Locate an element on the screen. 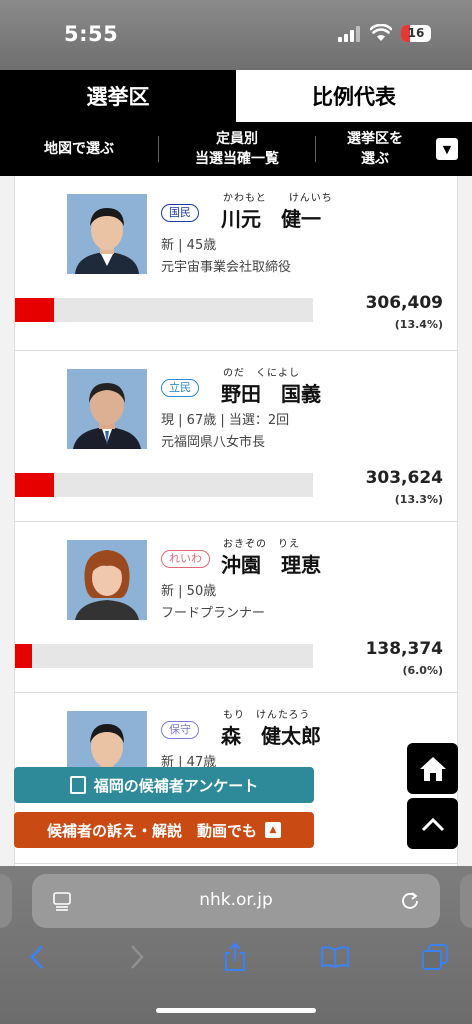 Image resolution: width=472 pixels, height=1024 pixels. candidate-video-banner: 候補者の訴え・解説 動画でも ▲ is located at coordinates (164, 830).